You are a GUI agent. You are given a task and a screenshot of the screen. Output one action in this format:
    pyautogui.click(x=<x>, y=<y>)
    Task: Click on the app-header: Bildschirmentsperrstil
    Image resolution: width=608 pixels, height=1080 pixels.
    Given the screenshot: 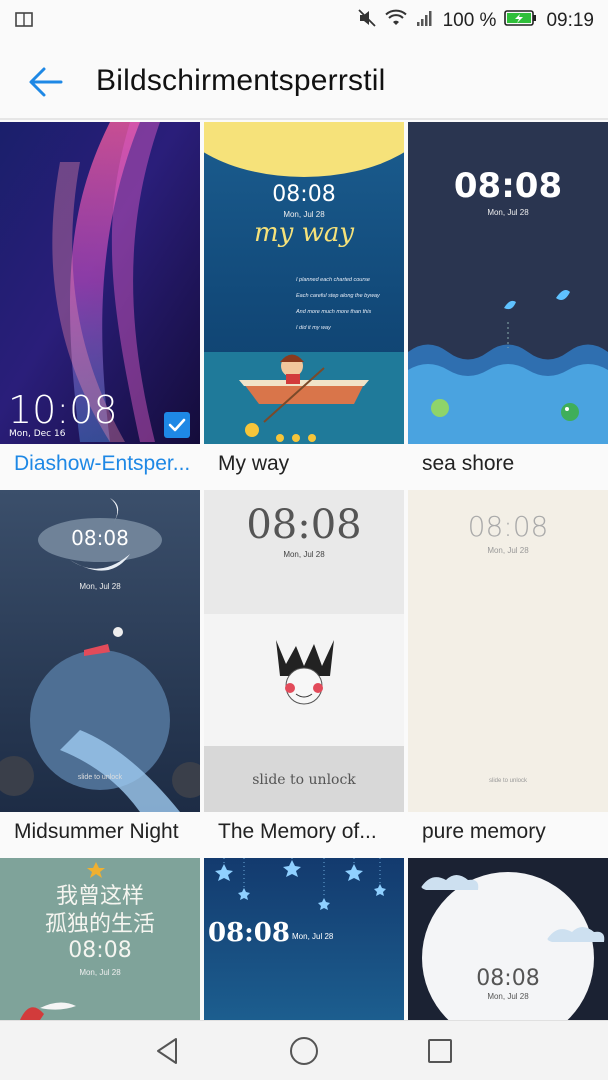 What is the action you would take?
    pyautogui.click(x=304, y=80)
    